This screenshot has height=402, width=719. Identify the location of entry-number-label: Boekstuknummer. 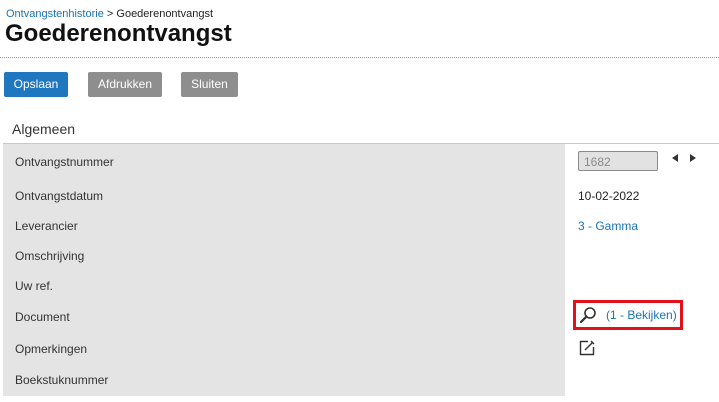
(62, 380).